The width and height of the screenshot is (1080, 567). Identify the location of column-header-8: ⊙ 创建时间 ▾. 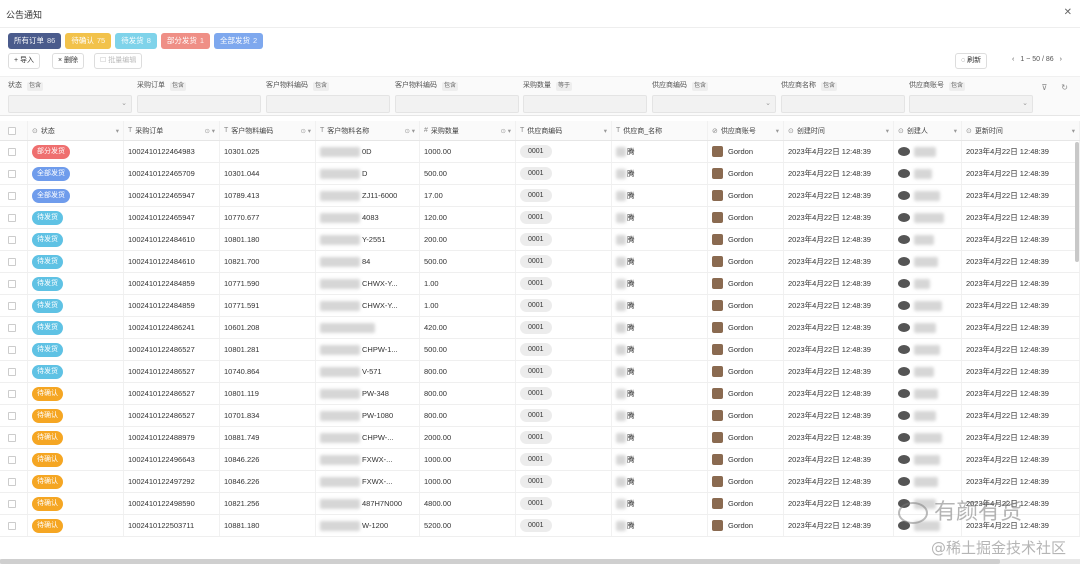
(839, 130).